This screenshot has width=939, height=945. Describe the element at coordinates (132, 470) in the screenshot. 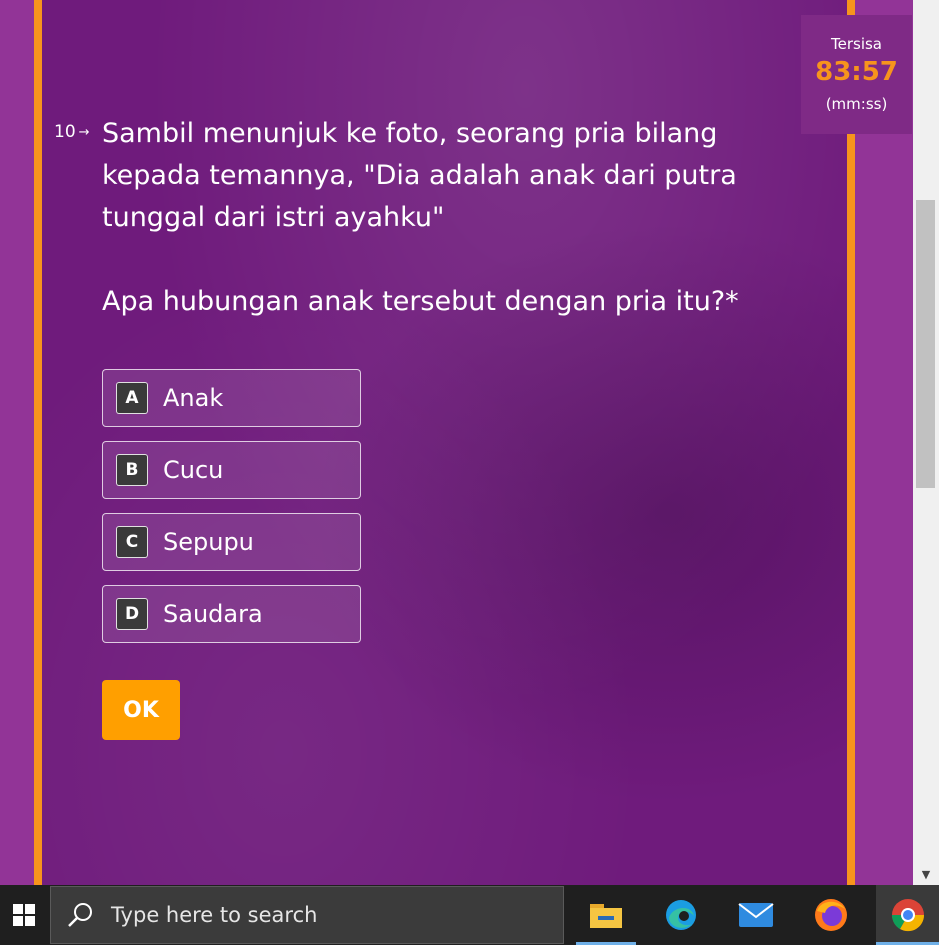

I see `option-key: B` at that location.